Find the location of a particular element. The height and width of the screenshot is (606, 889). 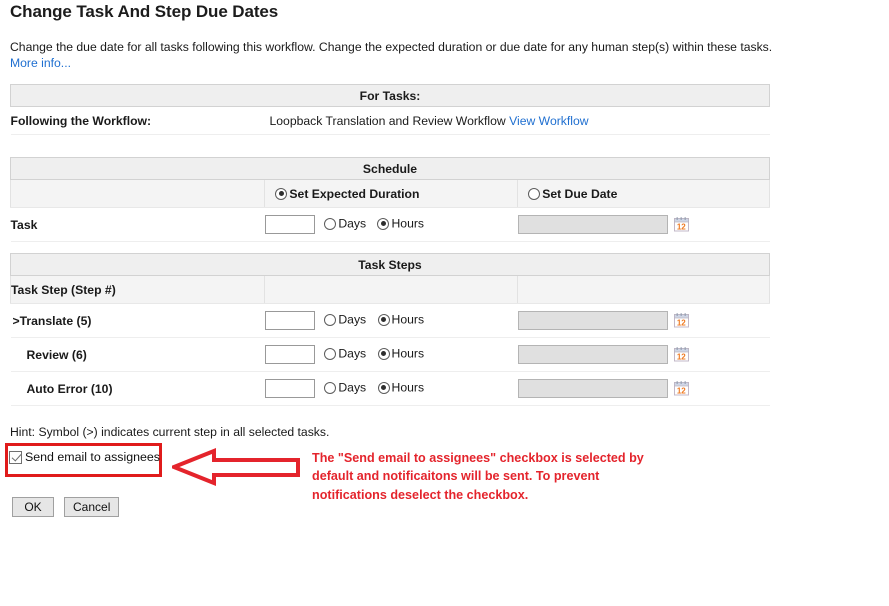

mode-label-due-date: Set Due Date is located at coordinates (579, 194).